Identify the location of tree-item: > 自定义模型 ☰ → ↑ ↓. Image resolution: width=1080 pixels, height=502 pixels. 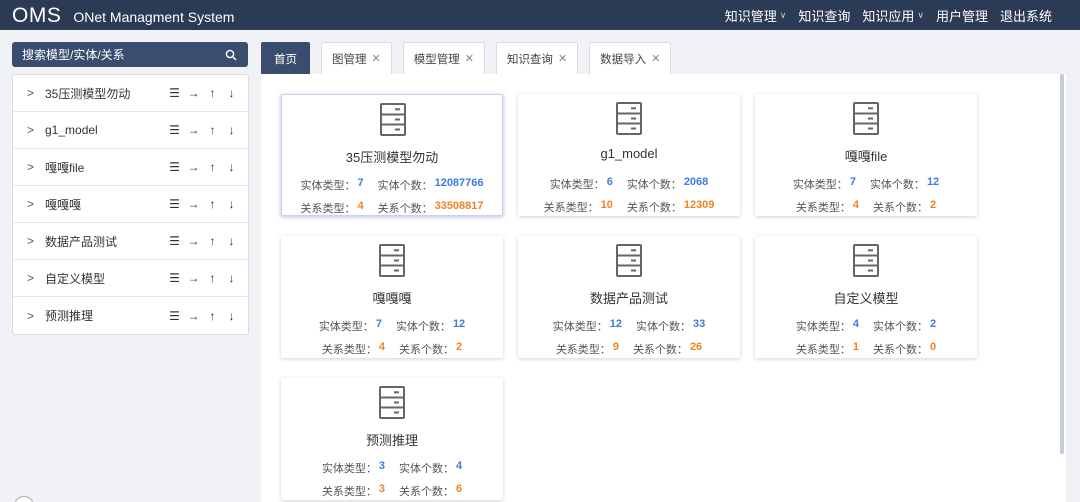
(130, 278).